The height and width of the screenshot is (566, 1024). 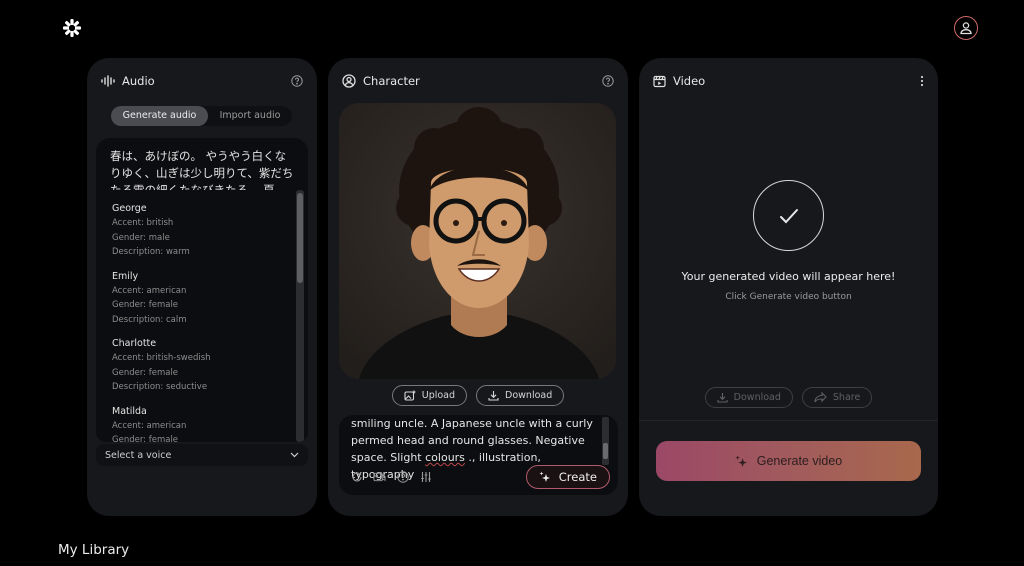 I want to click on user-avatar-icon, so click(x=966, y=28).